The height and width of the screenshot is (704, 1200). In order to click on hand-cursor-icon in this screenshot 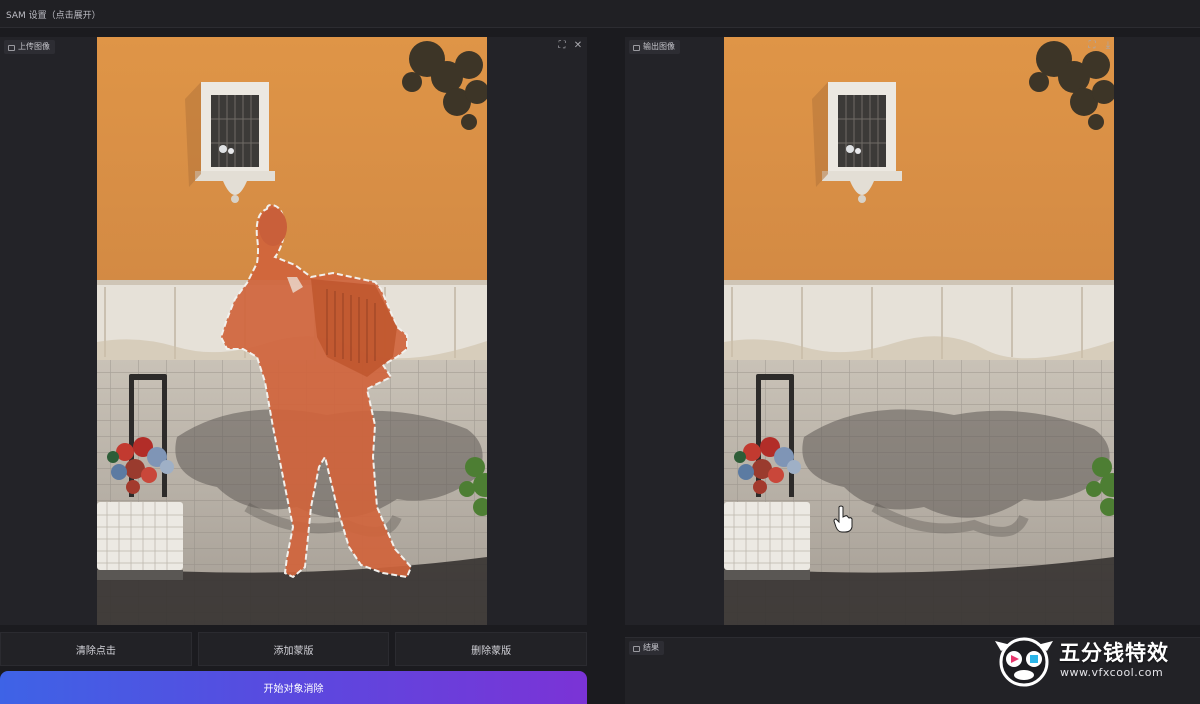, I will do `click(843, 519)`.